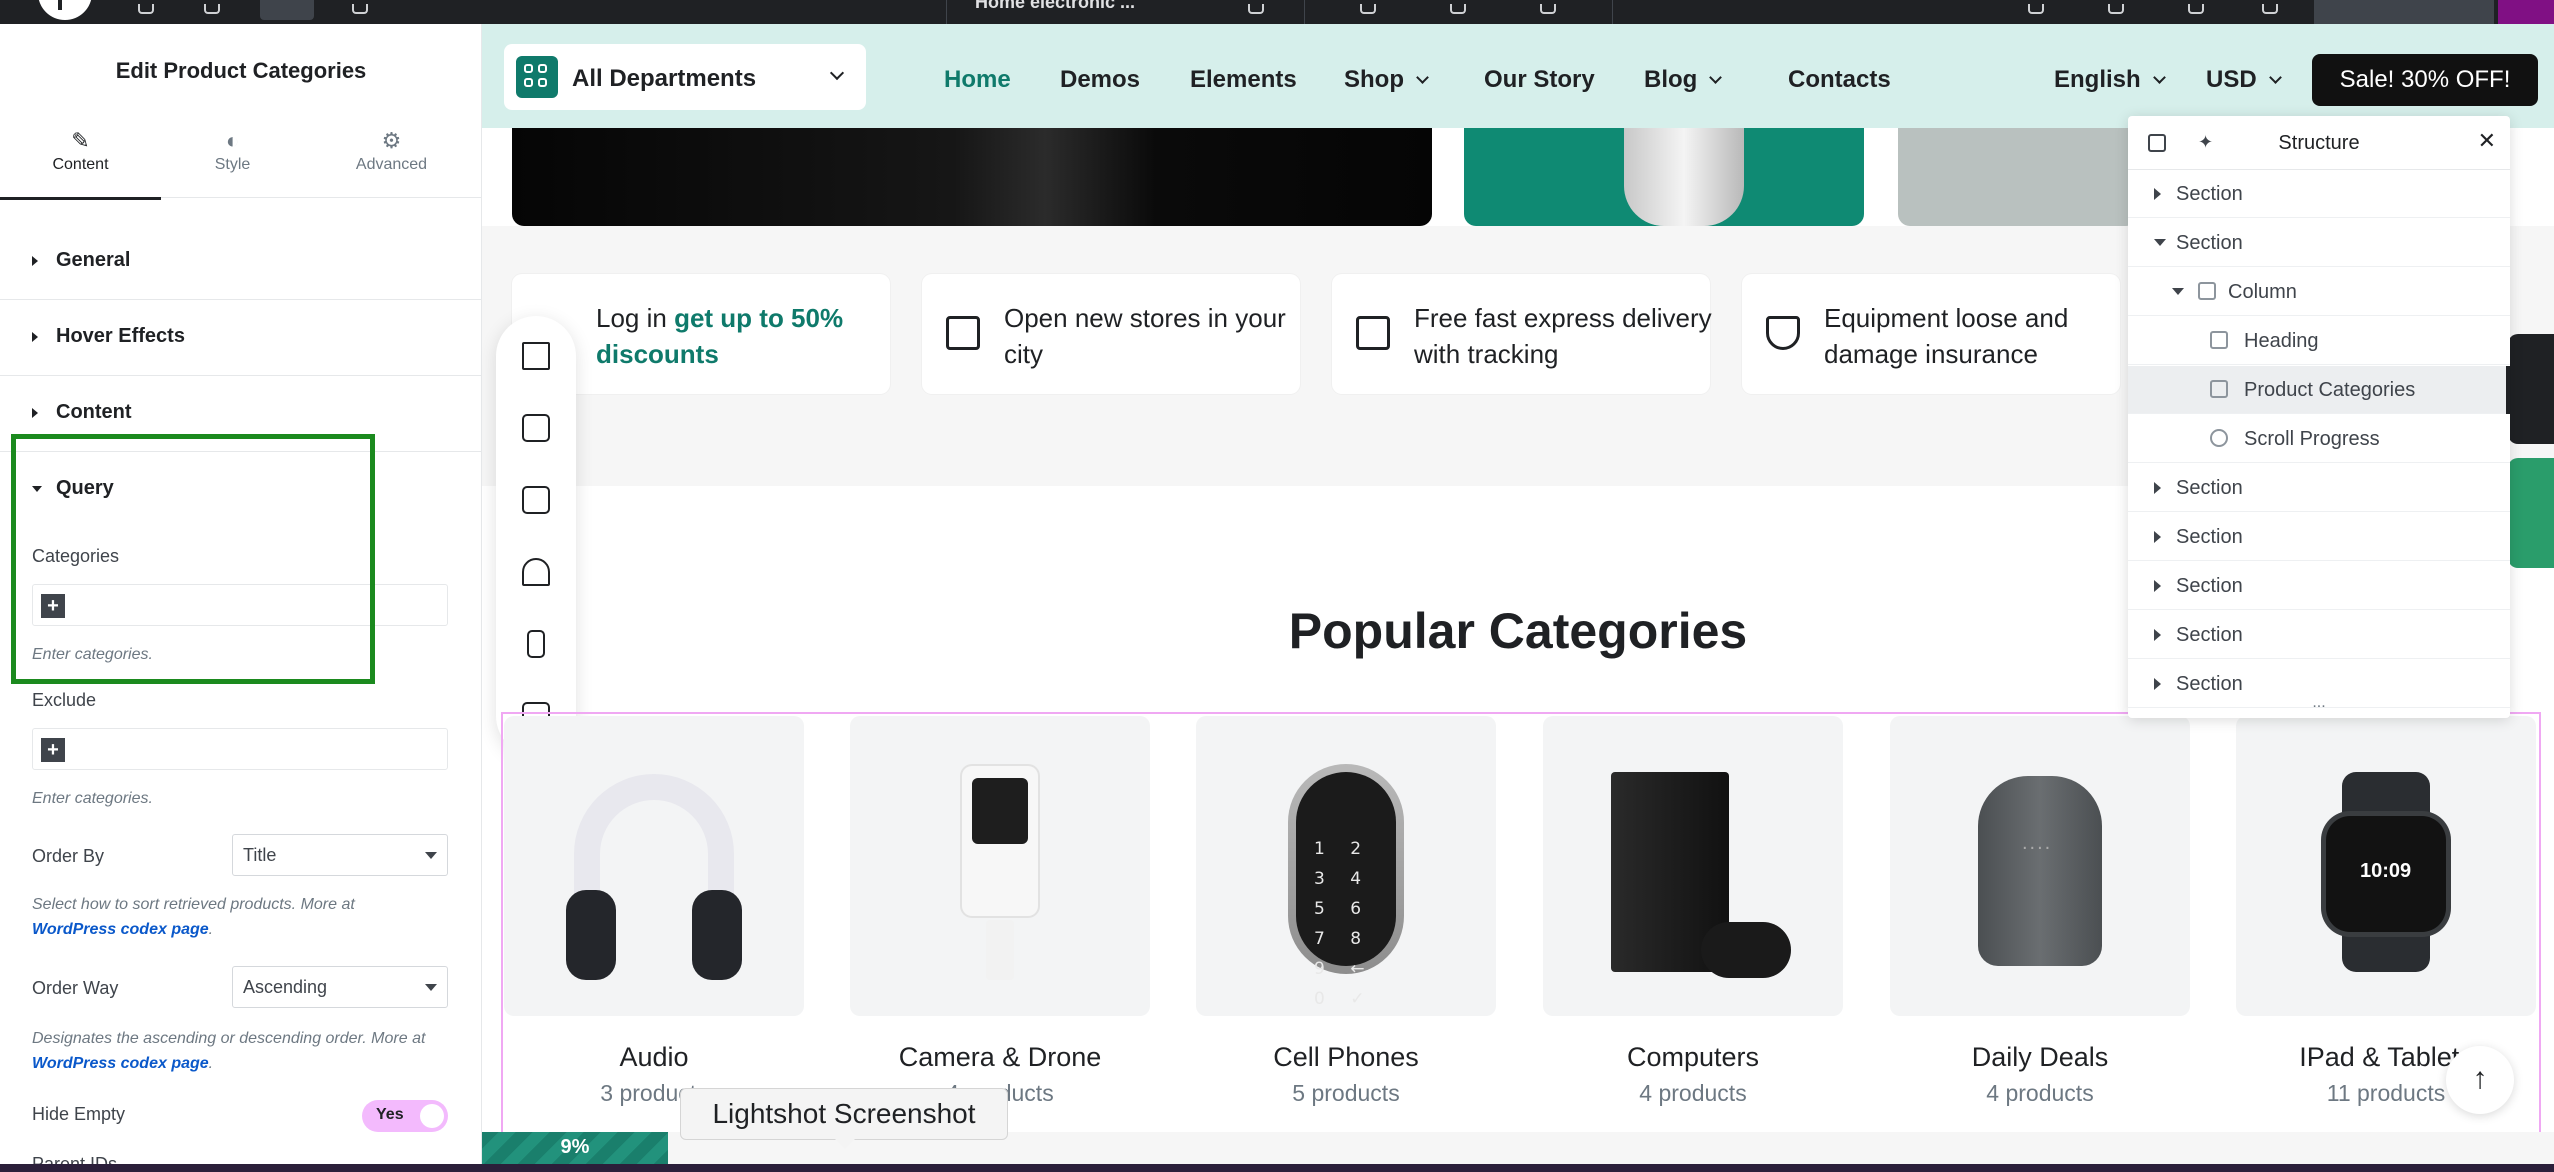  I want to click on site-settings-icon, so click(212, 9).